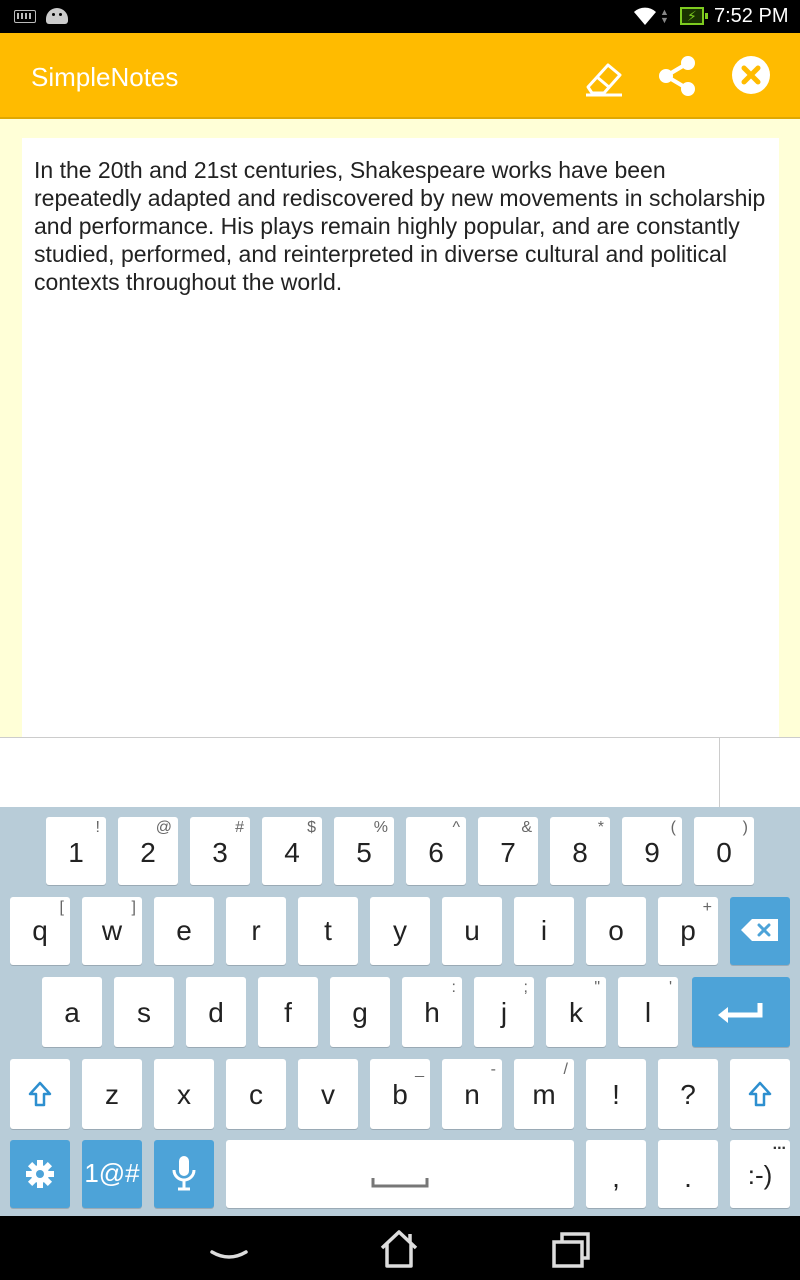 This screenshot has width=800, height=1280. I want to click on key-label: m, so click(544, 1094).